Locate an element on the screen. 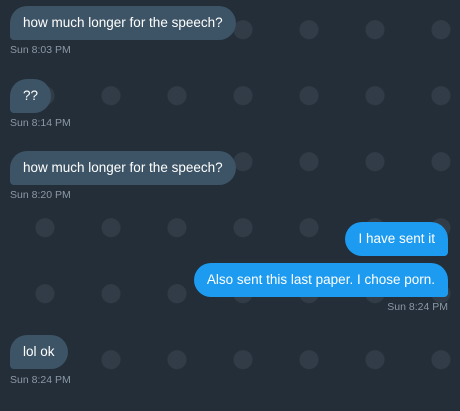 The image size is (460, 411). message-text: ?? is located at coordinates (31, 95).